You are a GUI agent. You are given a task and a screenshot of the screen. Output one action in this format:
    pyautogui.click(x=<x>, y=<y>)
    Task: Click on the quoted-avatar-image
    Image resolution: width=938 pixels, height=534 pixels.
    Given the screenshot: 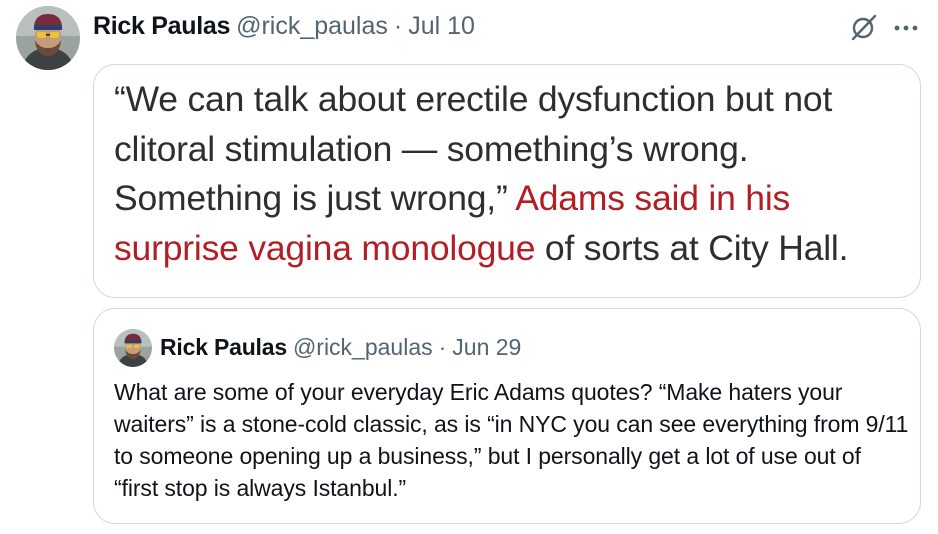 What is the action you would take?
    pyautogui.click(x=133, y=348)
    